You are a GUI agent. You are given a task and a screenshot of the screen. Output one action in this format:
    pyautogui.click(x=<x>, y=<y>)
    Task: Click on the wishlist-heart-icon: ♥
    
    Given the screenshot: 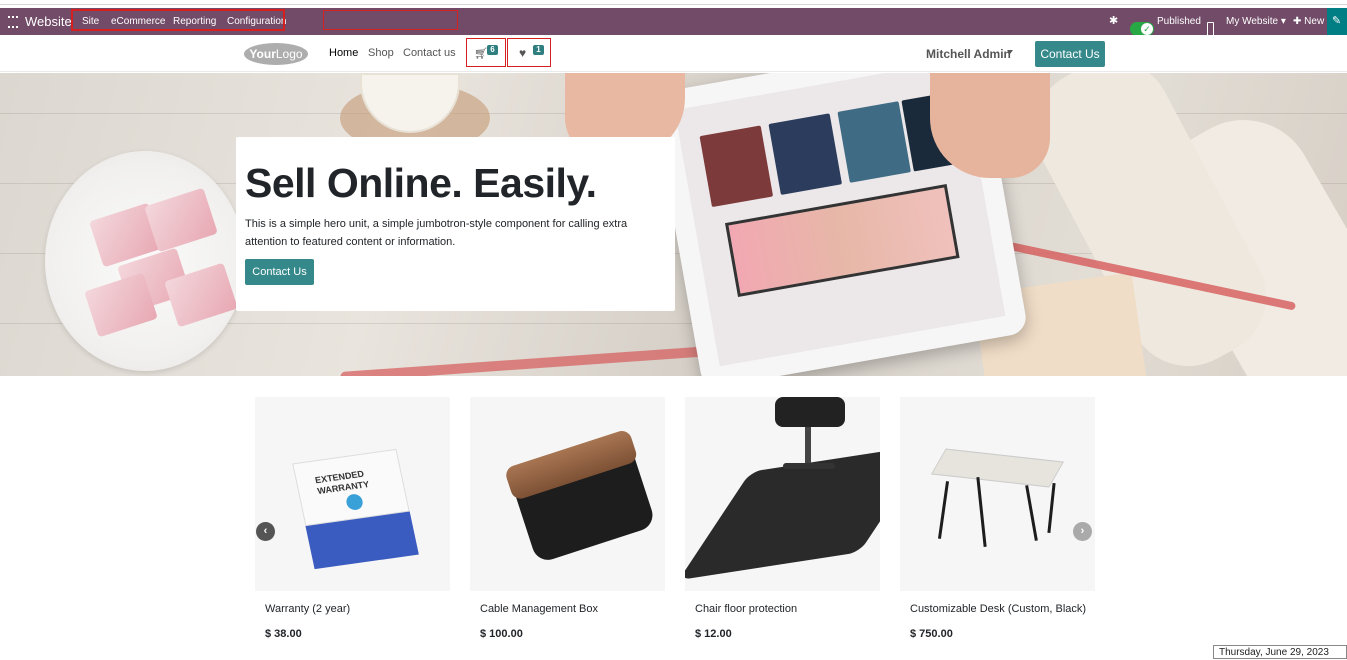 What is the action you would take?
    pyautogui.click(x=522, y=53)
    